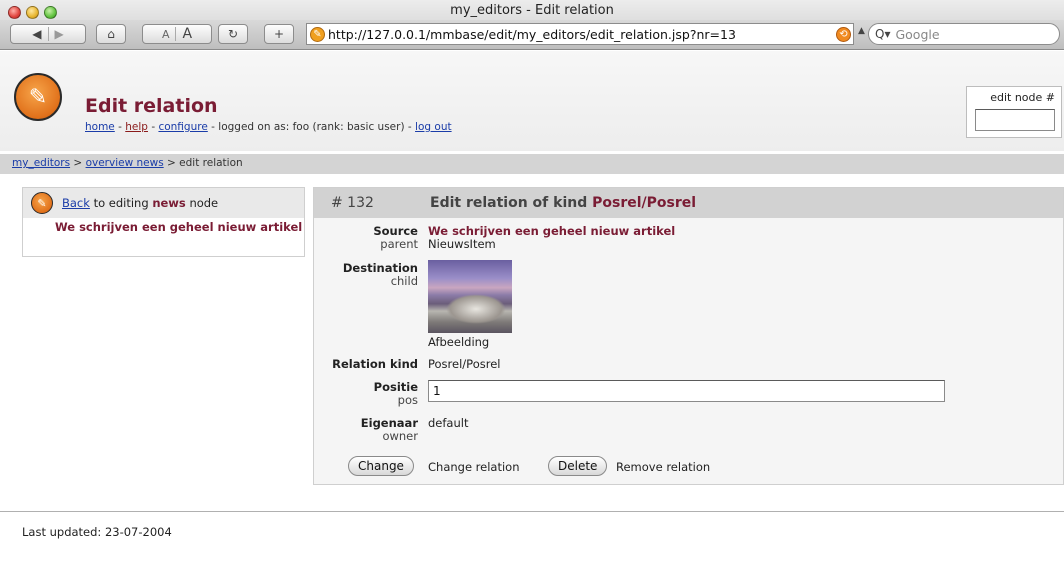 This screenshot has height=587, width=1064. I want to click on eigenaar-value: default, so click(448, 423).